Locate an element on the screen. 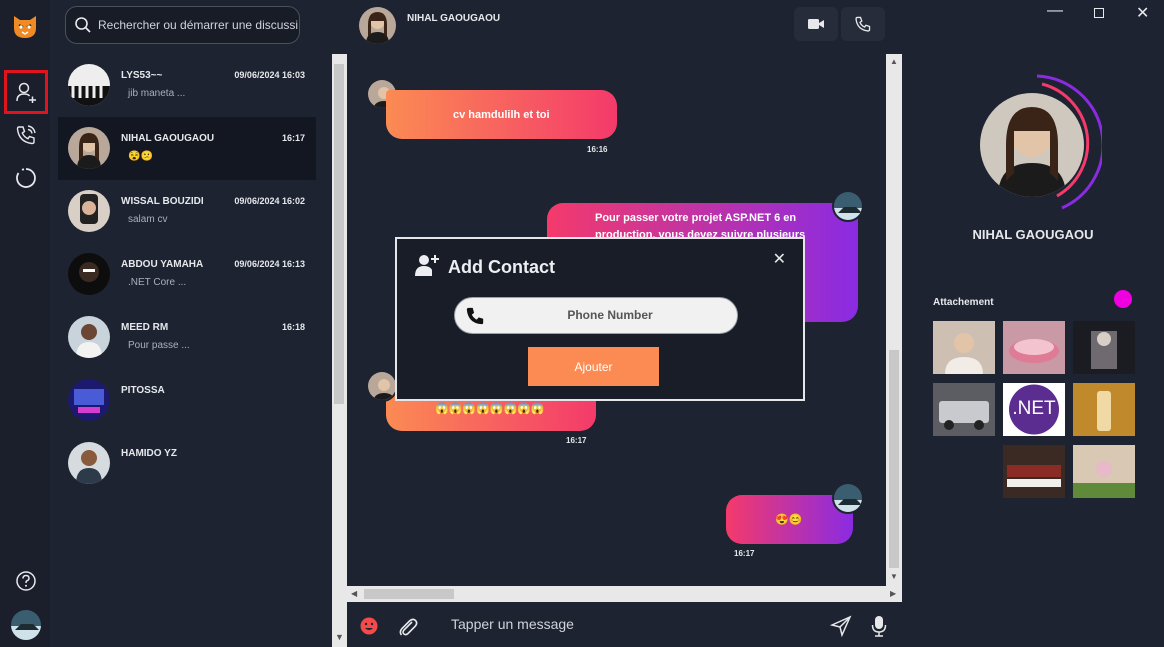  contact-name: LYS53~~ is located at coordinates (142, 75).